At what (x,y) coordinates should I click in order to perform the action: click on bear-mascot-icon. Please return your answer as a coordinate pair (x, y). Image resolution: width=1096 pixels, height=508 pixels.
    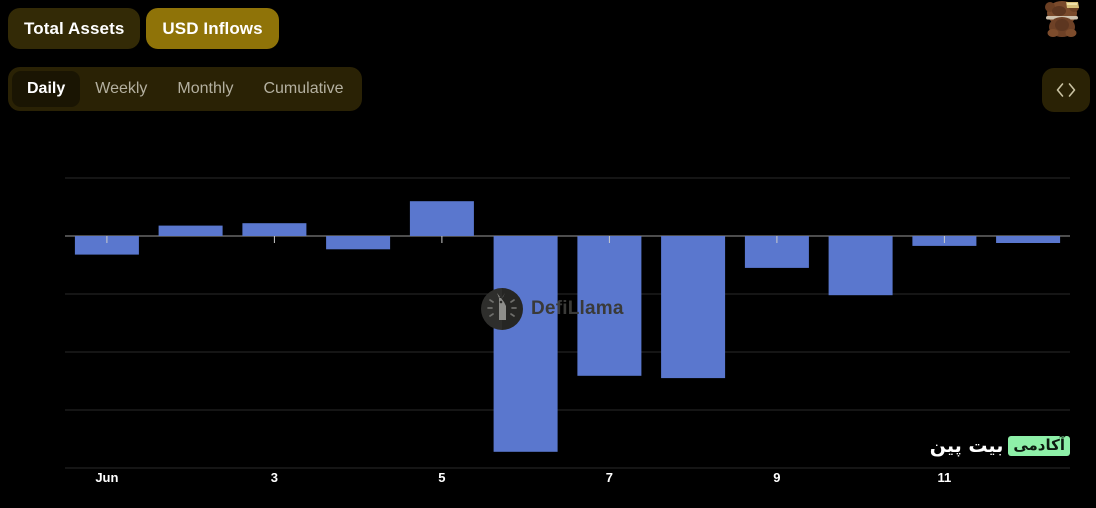
    Looking at the image, I should click on (1062, 19).